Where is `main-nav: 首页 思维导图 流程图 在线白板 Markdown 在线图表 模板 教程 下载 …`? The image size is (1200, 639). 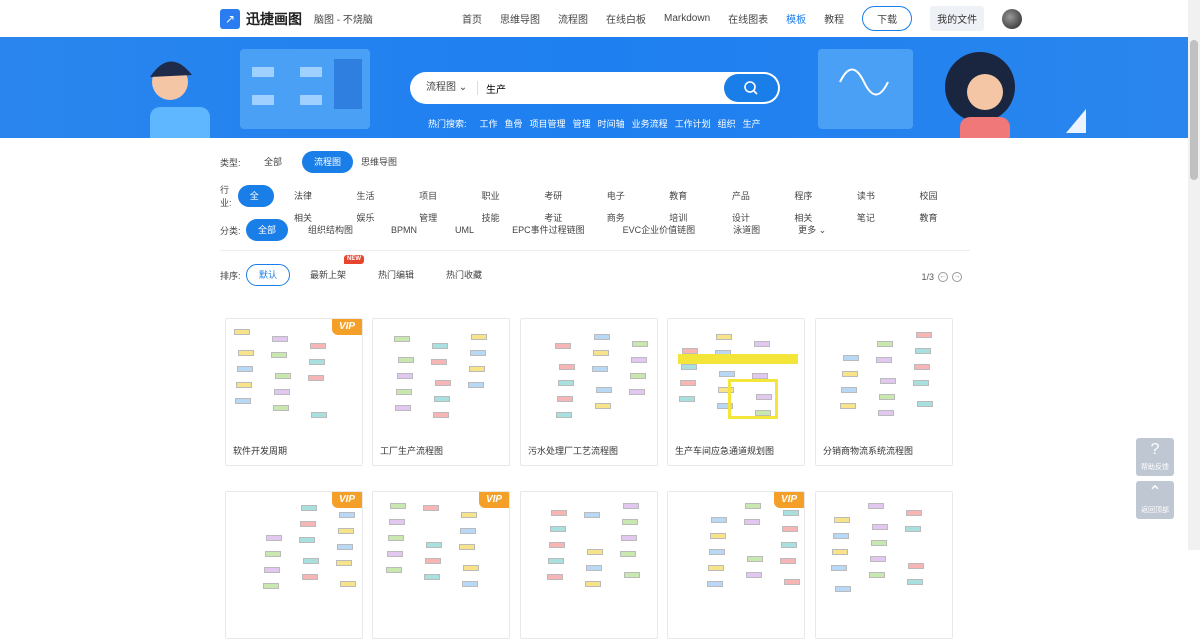
main-nav: 首页 思维导图 流程图 在线白板 Markdown 在线图表 模板 教程 下载 … is located at coordinates (742, 18).